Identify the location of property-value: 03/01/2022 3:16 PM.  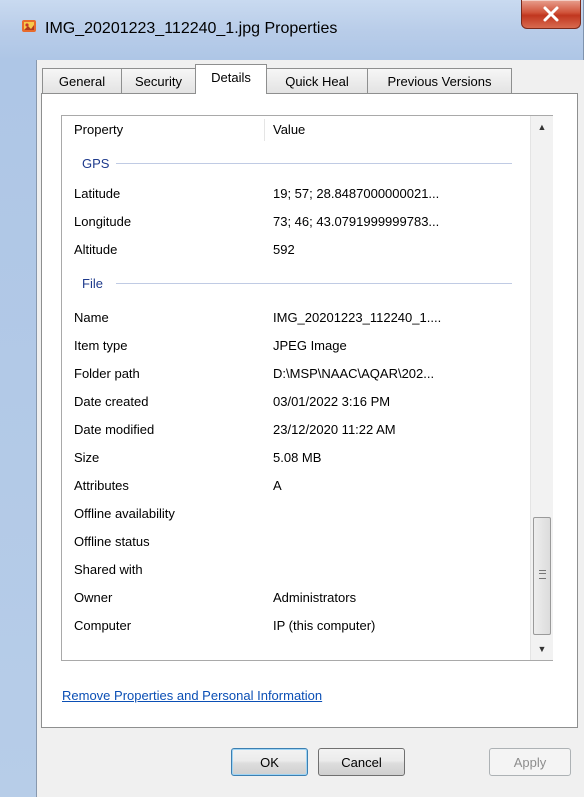
(331, 401).